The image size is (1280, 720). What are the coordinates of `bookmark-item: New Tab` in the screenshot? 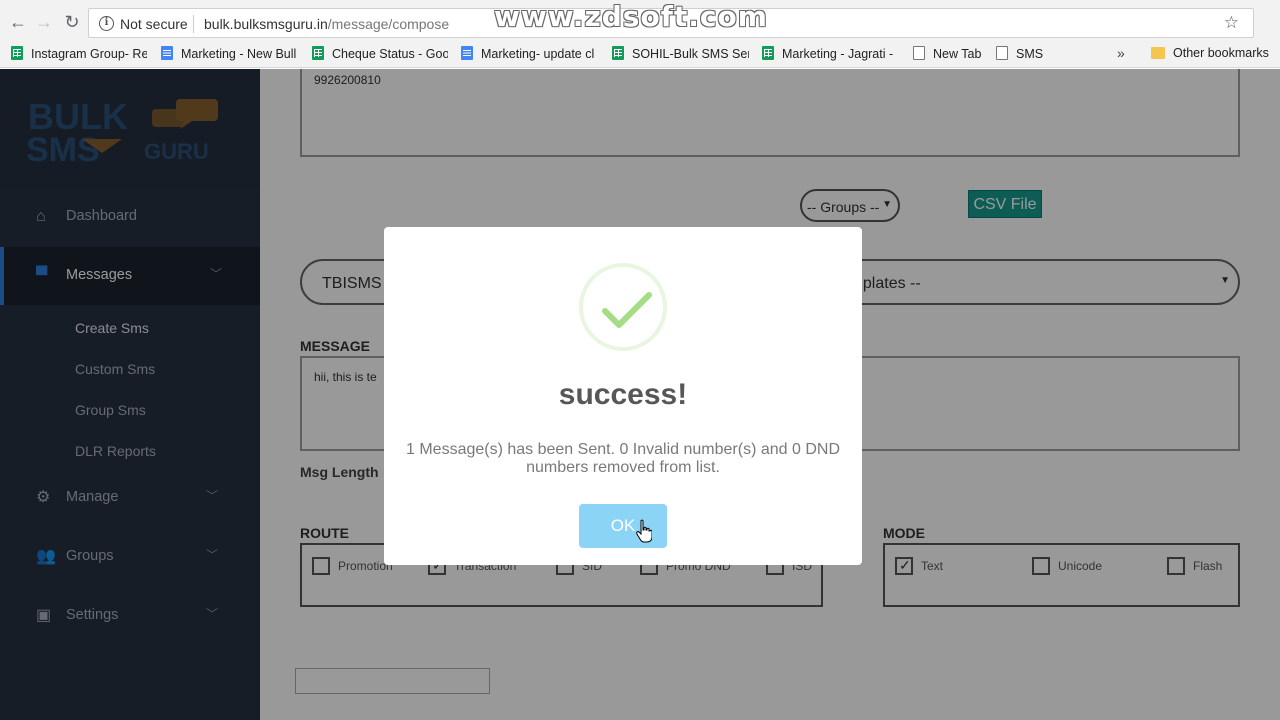 It's located at (953, 53).